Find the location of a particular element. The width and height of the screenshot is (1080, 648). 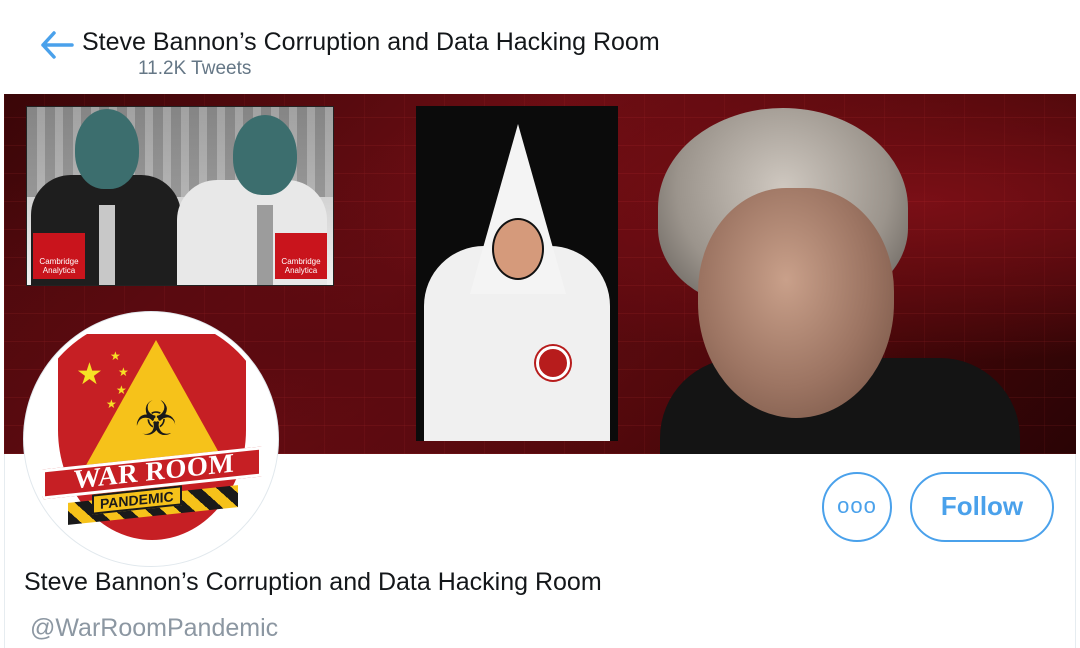

star-icon: ★ is located at coordinates (89, 374).